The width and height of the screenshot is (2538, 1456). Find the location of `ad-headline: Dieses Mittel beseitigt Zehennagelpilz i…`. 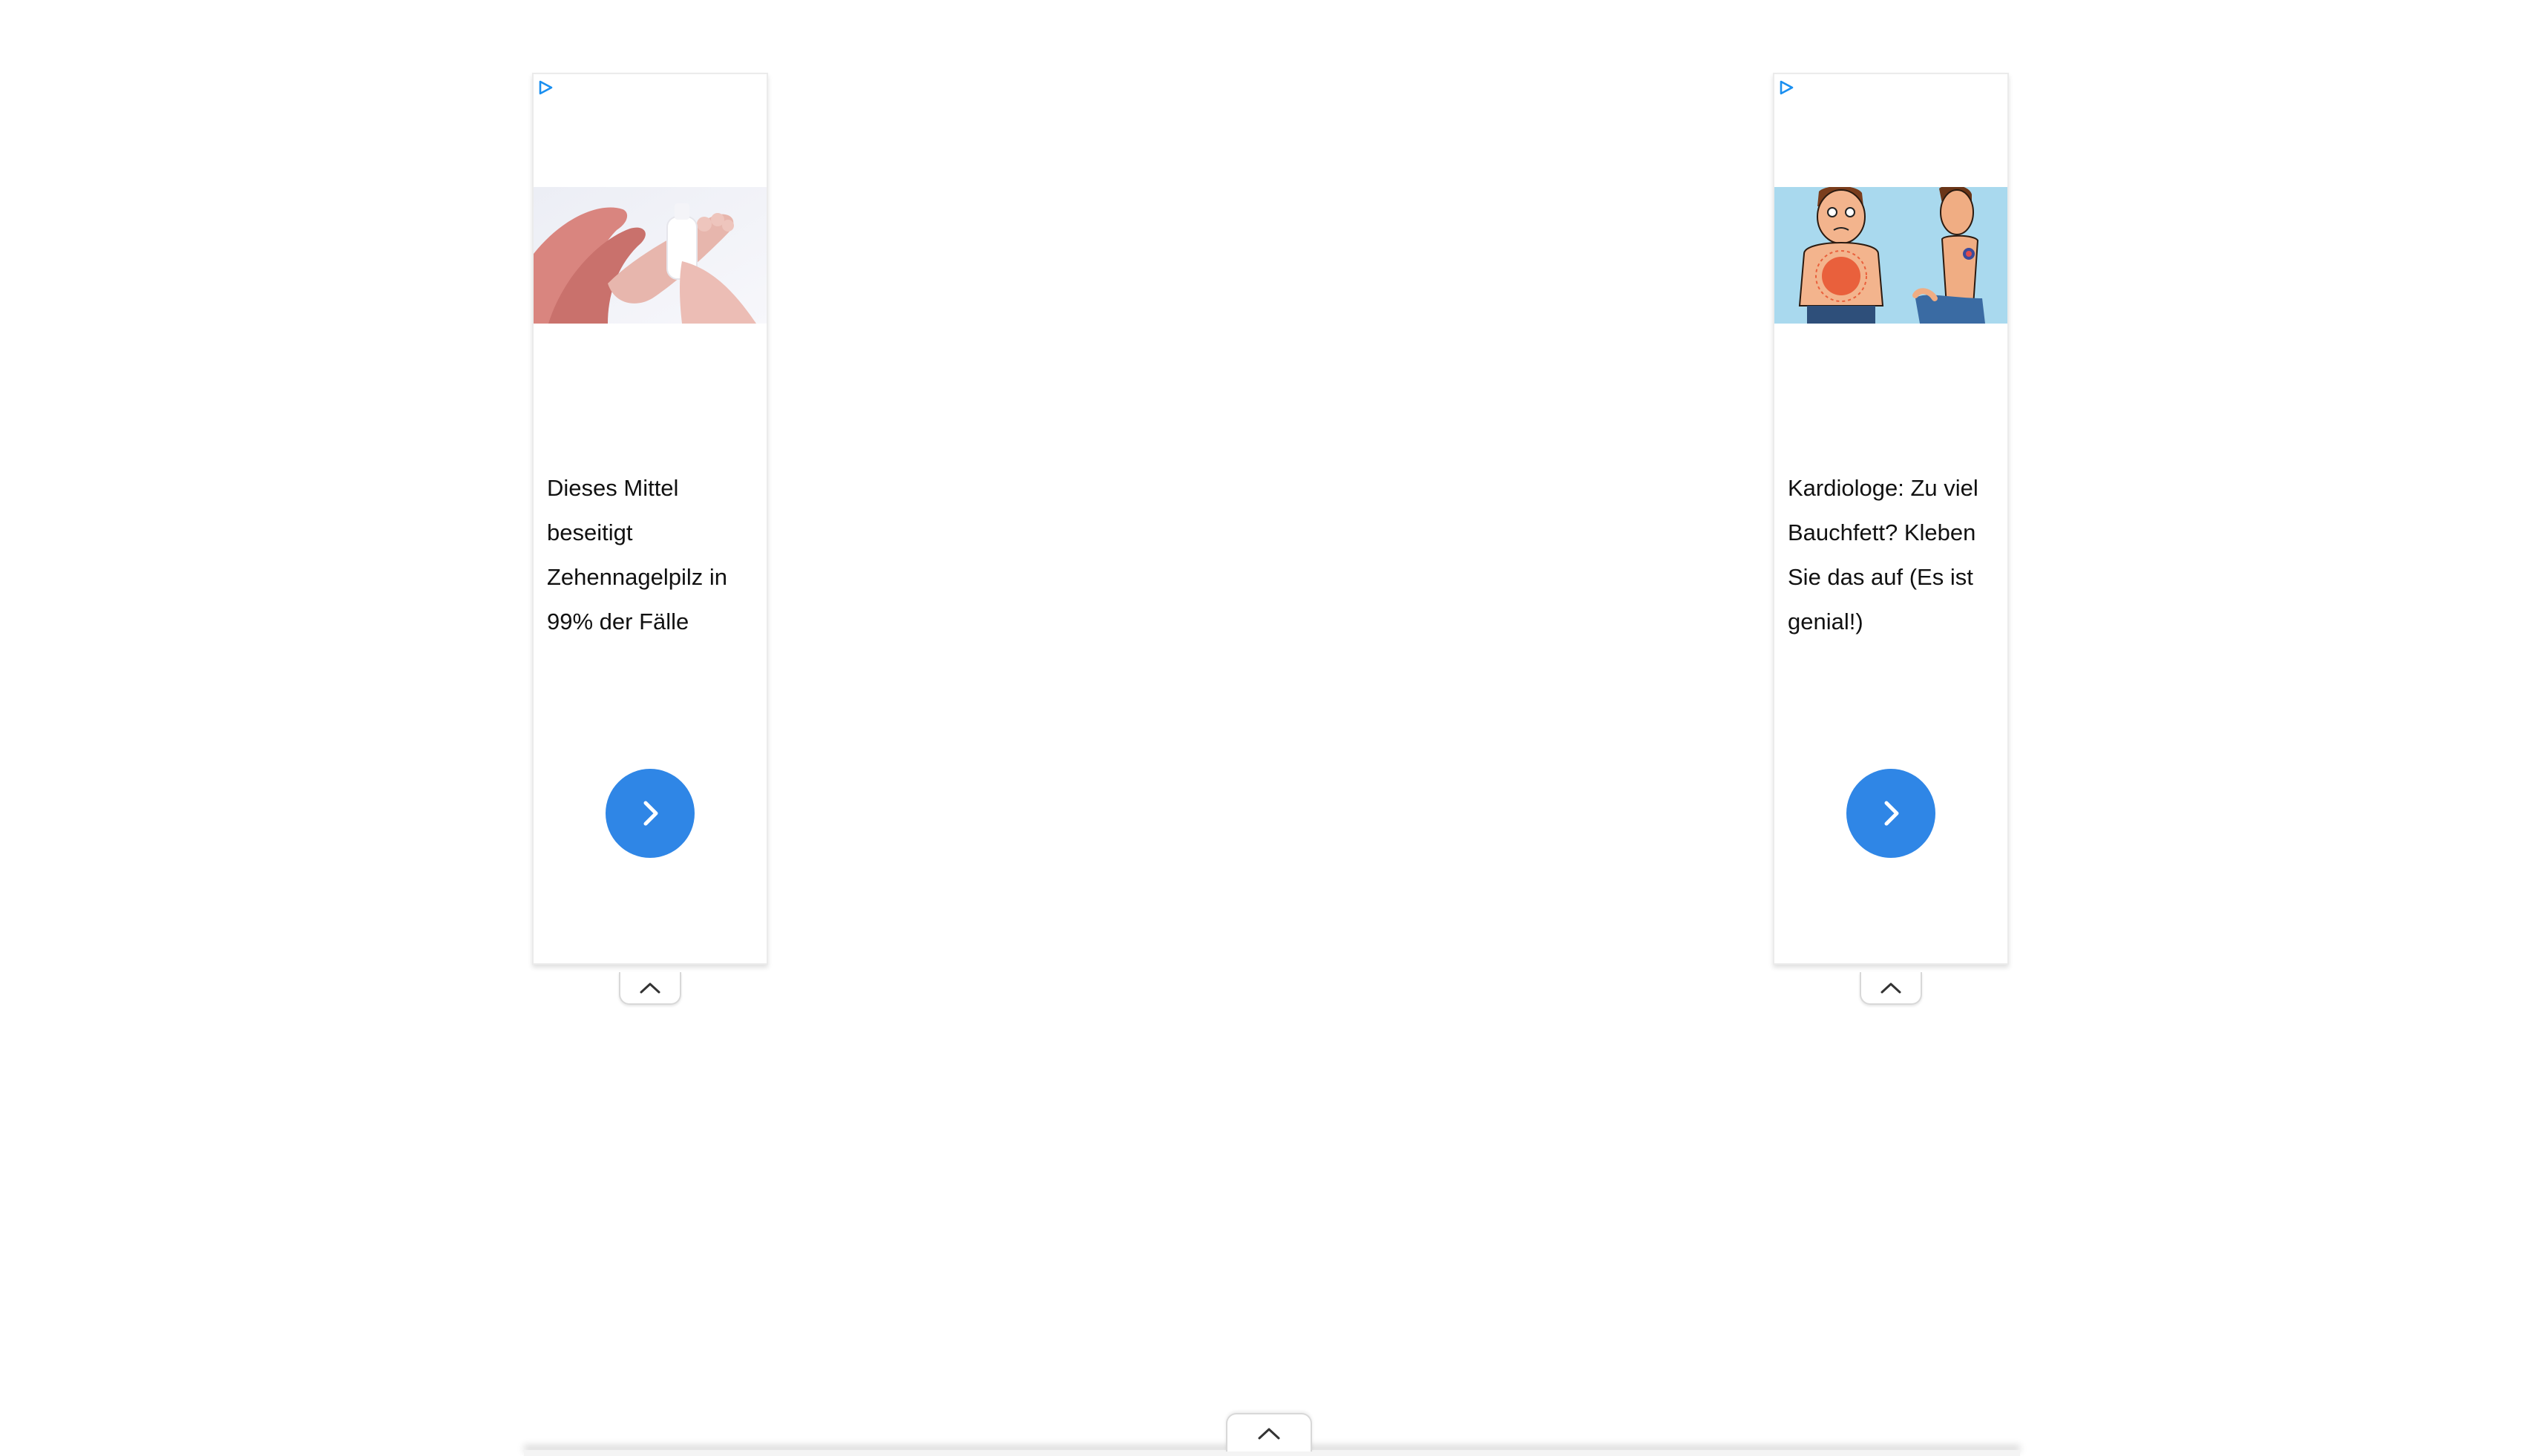

ad-headline: Dieses Mittel beseitigt Zehennagelpilz i… is located at coordinates (651, 555).